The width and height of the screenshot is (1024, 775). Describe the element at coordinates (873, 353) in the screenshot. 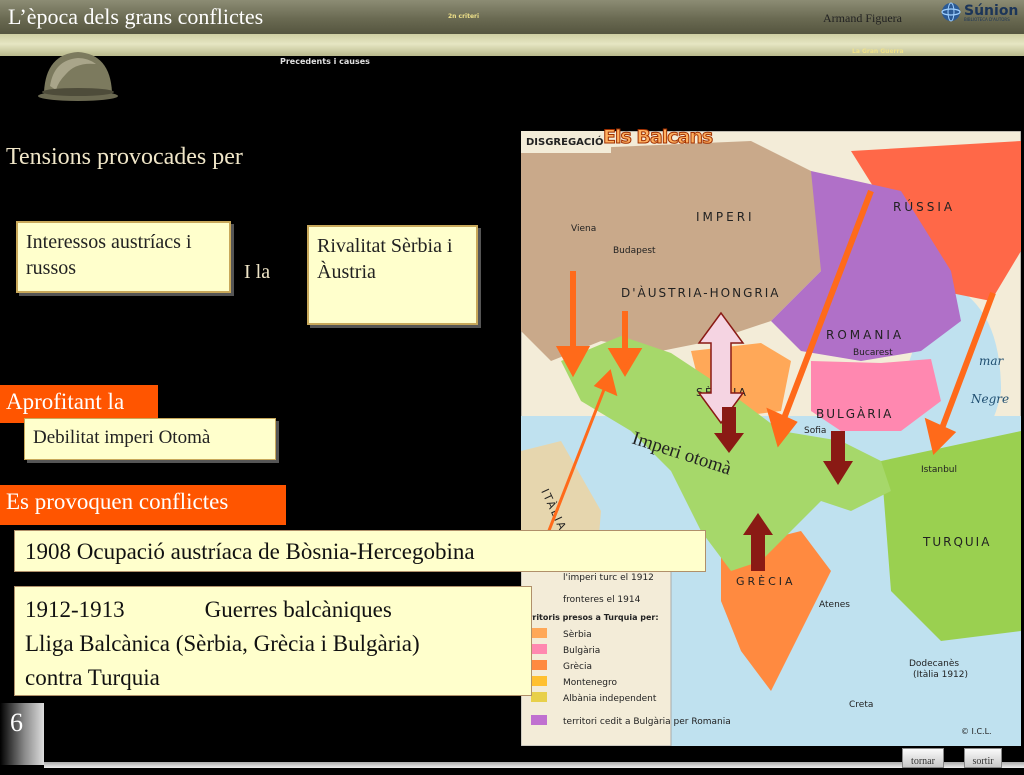

I see `label-bucarest: Bucarest` at that location.